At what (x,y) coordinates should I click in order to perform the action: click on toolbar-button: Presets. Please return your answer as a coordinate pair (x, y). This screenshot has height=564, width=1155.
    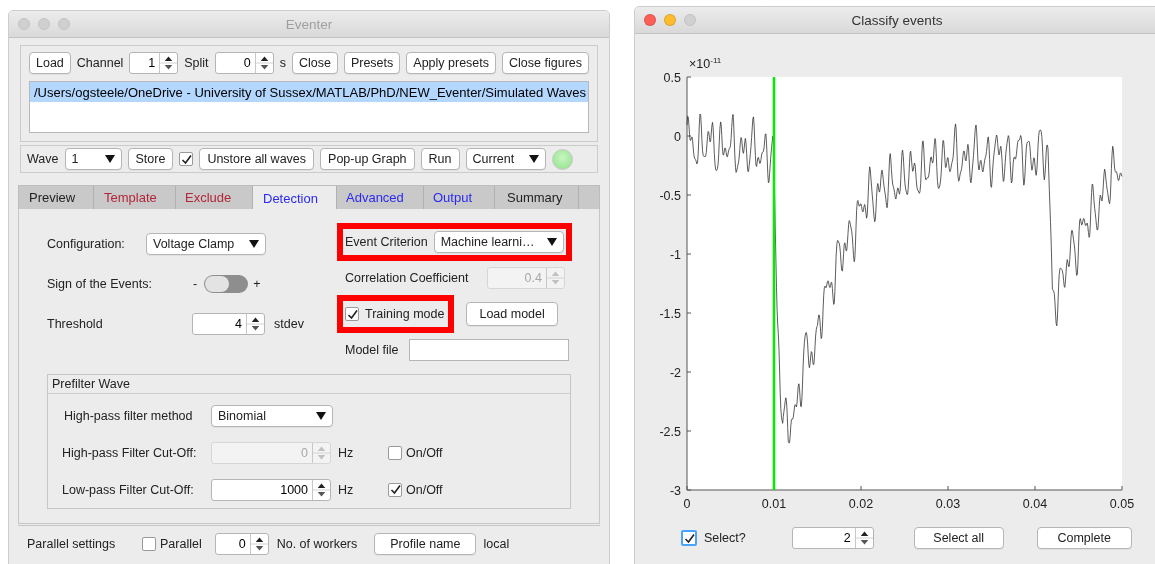
    Looking at the image, I should click on (372, 63).